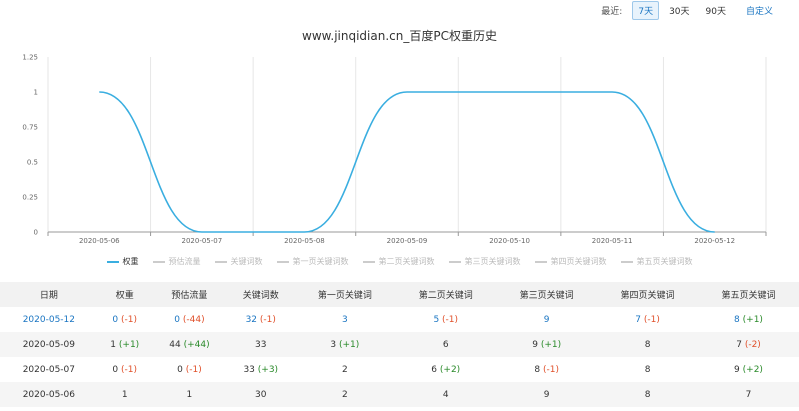  What do you see at coordinates (445, 319) in the screenshot?
I see `value-cell: 5 (-1)` at bounding box center [445, 319].